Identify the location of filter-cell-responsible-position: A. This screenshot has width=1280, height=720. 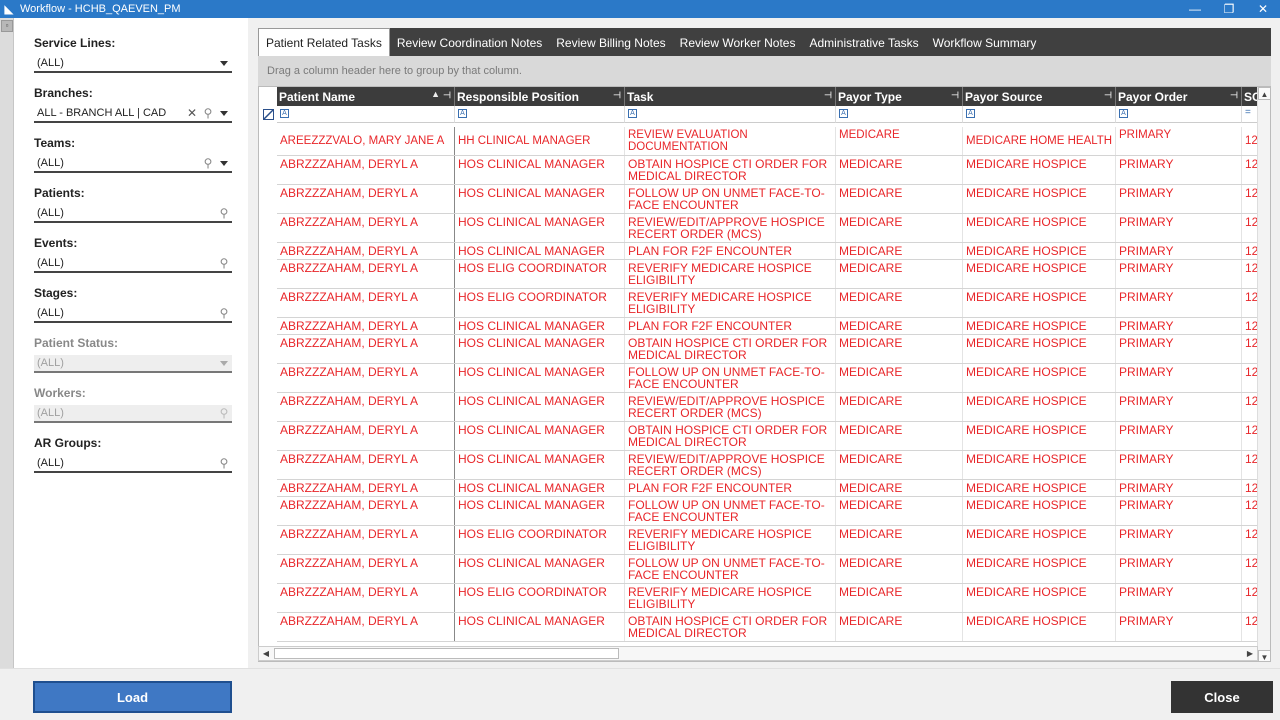
(540, 114).